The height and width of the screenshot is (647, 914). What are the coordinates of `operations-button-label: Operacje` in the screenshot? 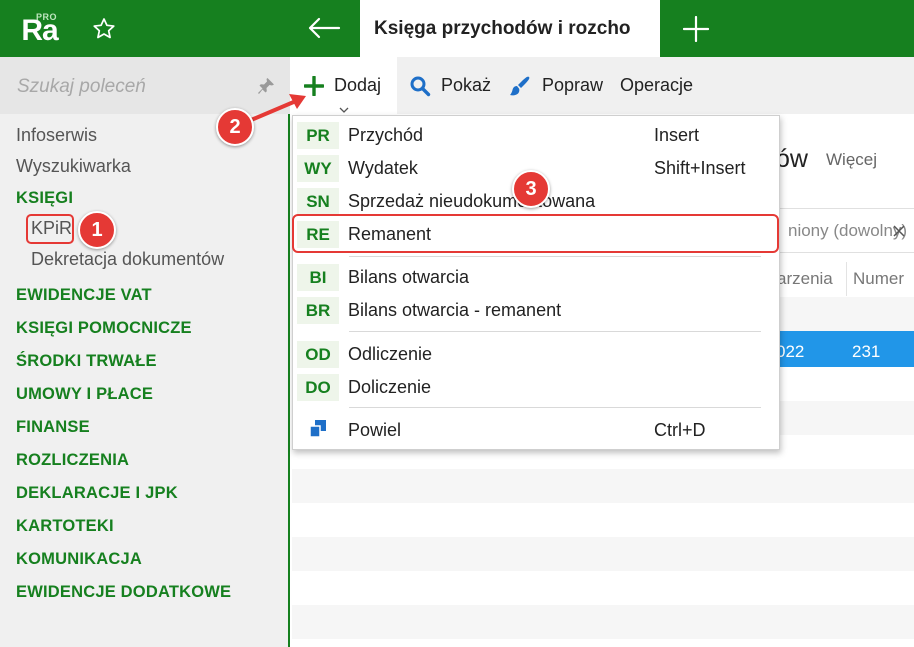 It's located at (657, 85).